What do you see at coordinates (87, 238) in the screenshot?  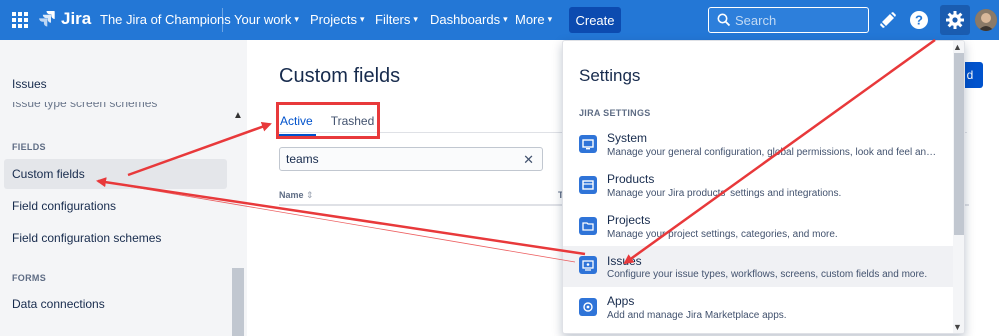 I see `sidebar-item-label: Field configuration schemes` at bounding box center [87, 238].